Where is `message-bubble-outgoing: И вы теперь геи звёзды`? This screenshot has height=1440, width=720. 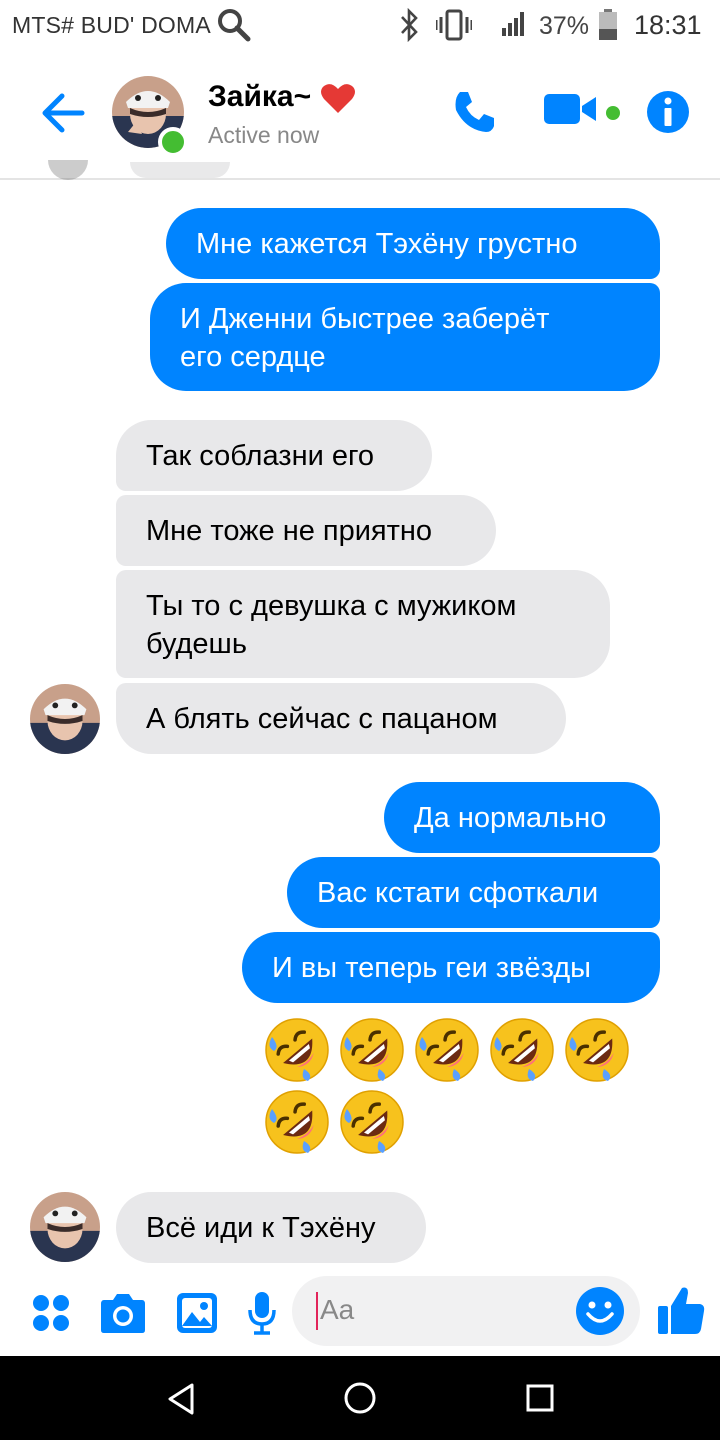
message-bubble-outgoing: И вы теперь геи звёзды is located at coordinates (451, 967).